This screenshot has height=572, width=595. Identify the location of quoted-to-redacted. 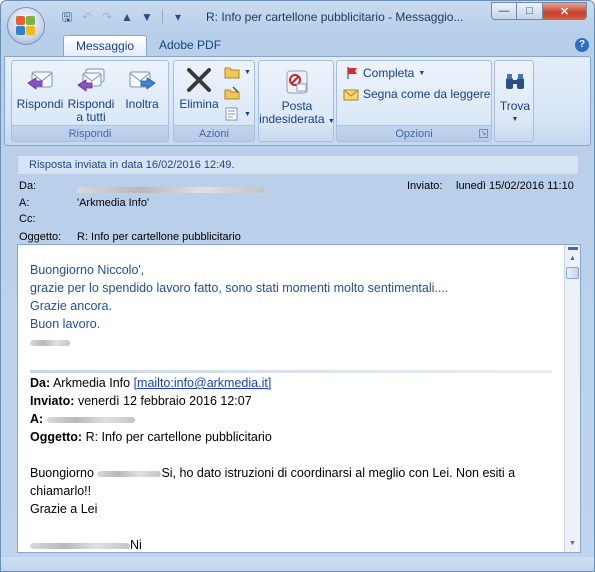
(90, 419).